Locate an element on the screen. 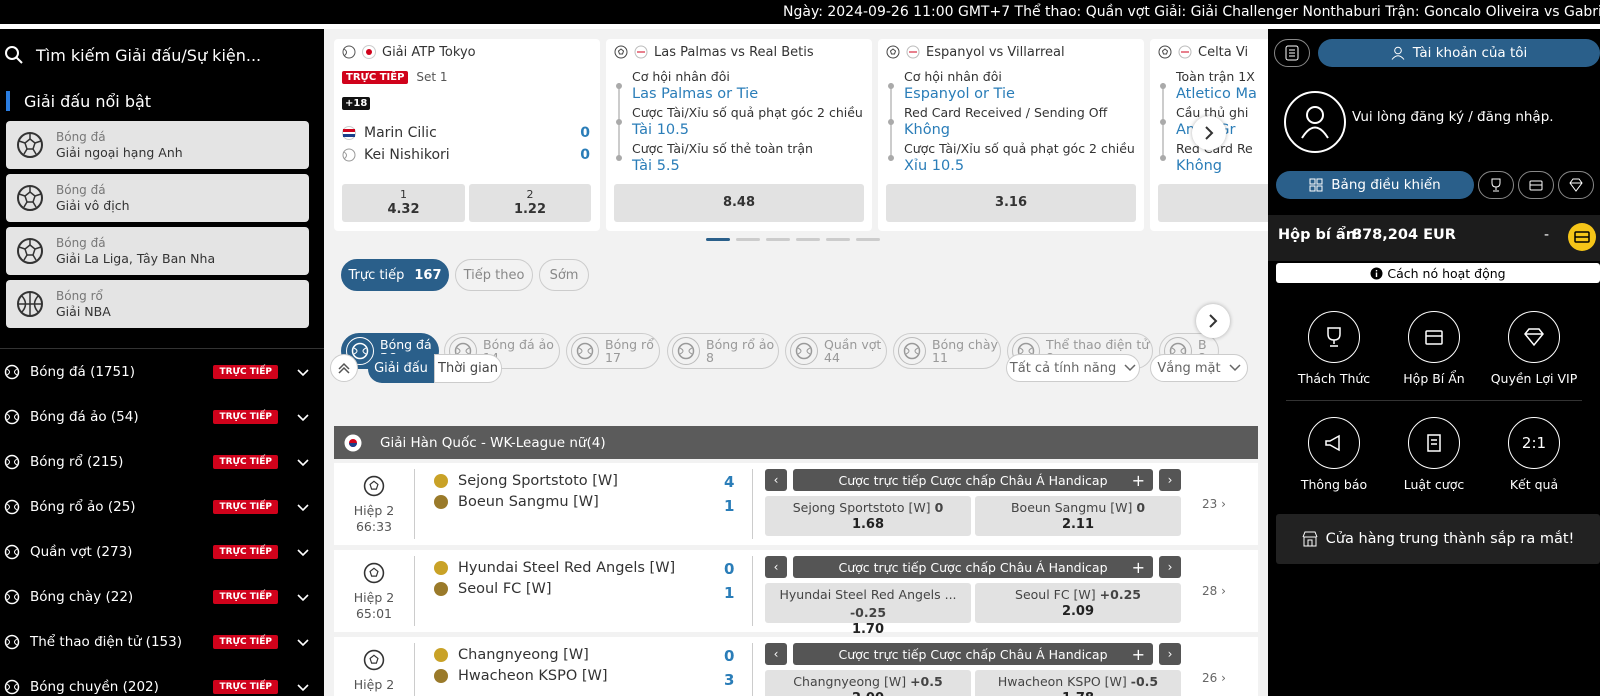  sport-item-3: Bóng rổ ảo (25) TRỰC TIẾP is located at coordinates (162, 506).